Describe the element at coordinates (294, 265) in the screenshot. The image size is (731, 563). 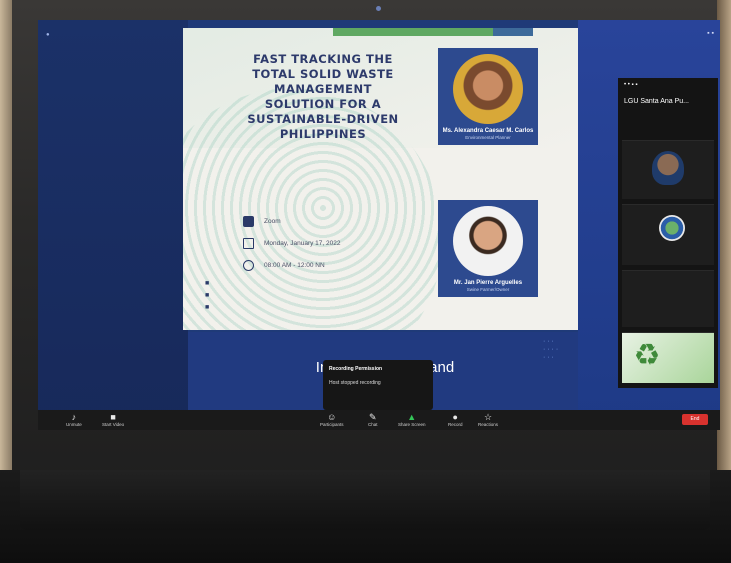
I see `time-text: 08:00 AM - 12:00 NN` at that location.